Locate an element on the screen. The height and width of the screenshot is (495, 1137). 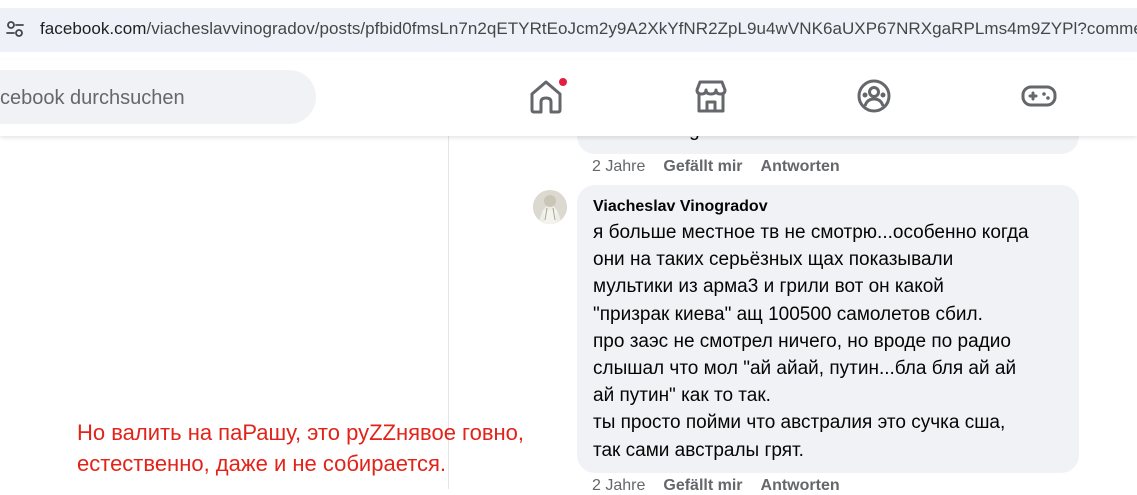
search-placeholder: cebook durchsuchen is located at coordinates (92, 98).